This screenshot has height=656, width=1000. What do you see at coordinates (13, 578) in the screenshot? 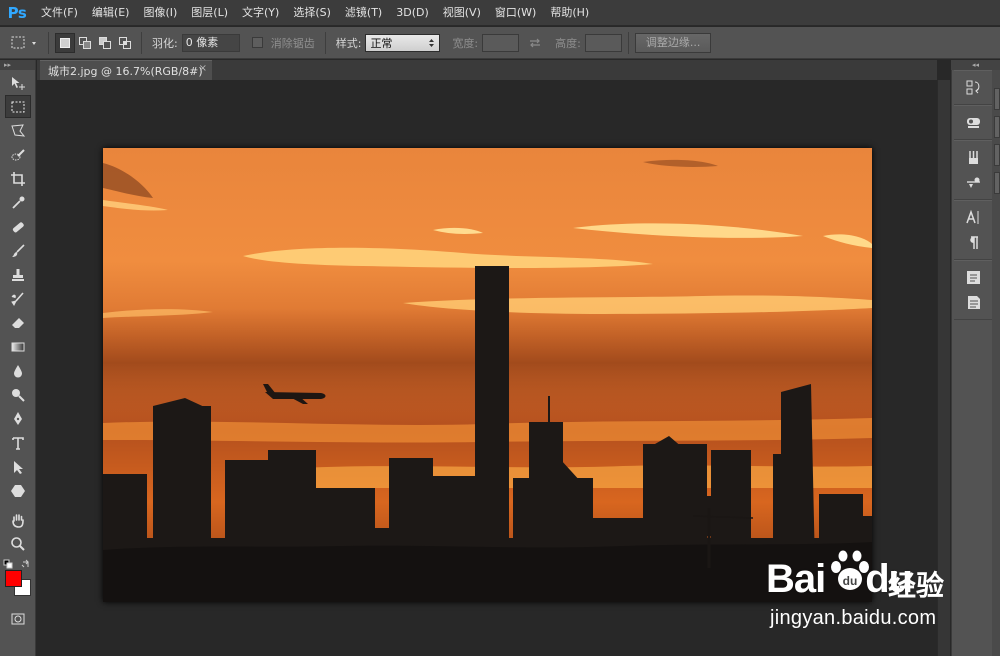
I see `foreground-color-swatch` at bounding box center [13, 578].